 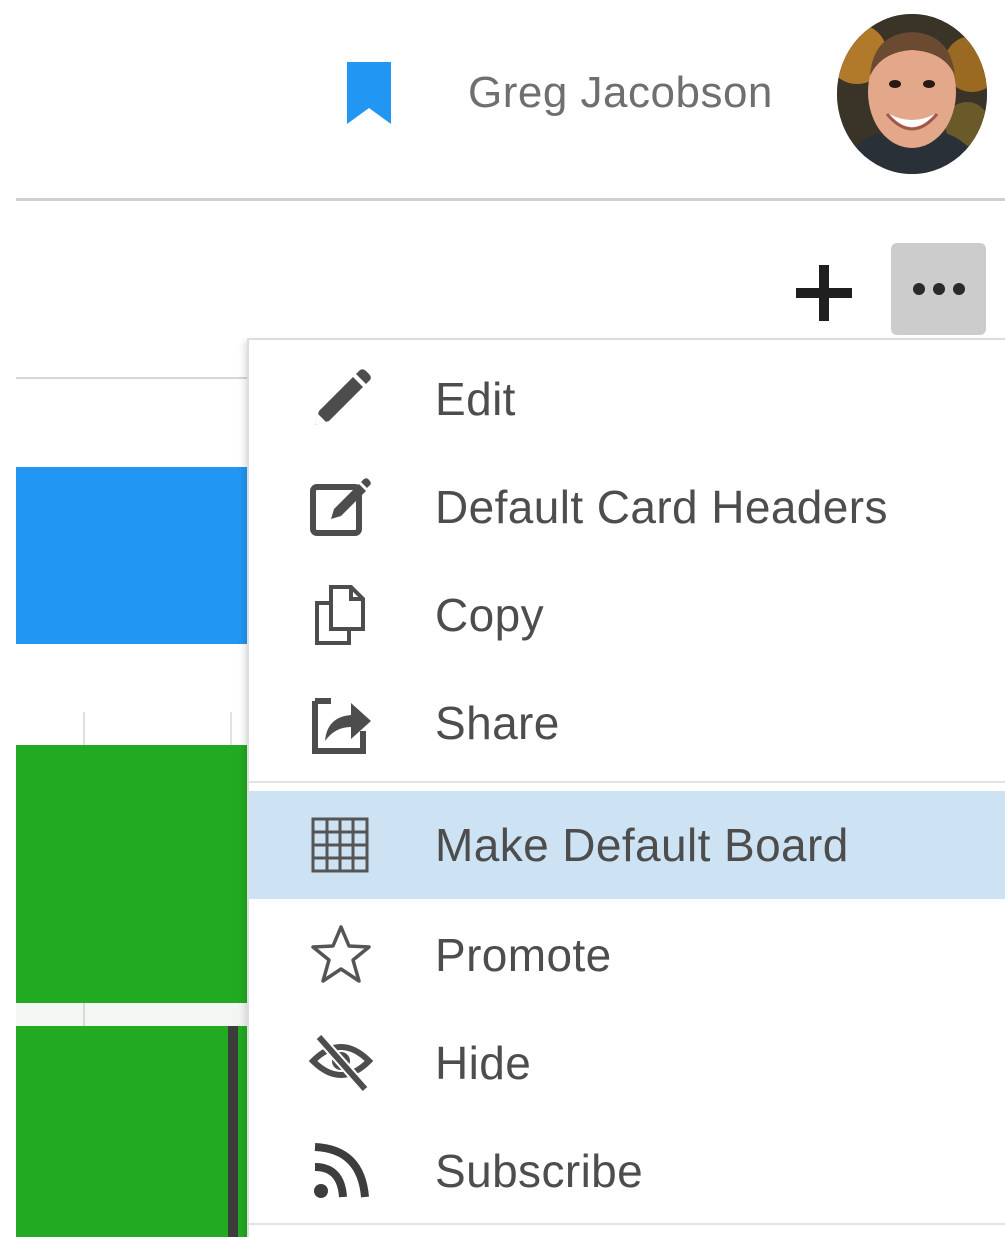 What do you see at coordinates (489, 615) in the screenshot?
I see `menu-item-label: Copy` at bounding box center [489, 615].